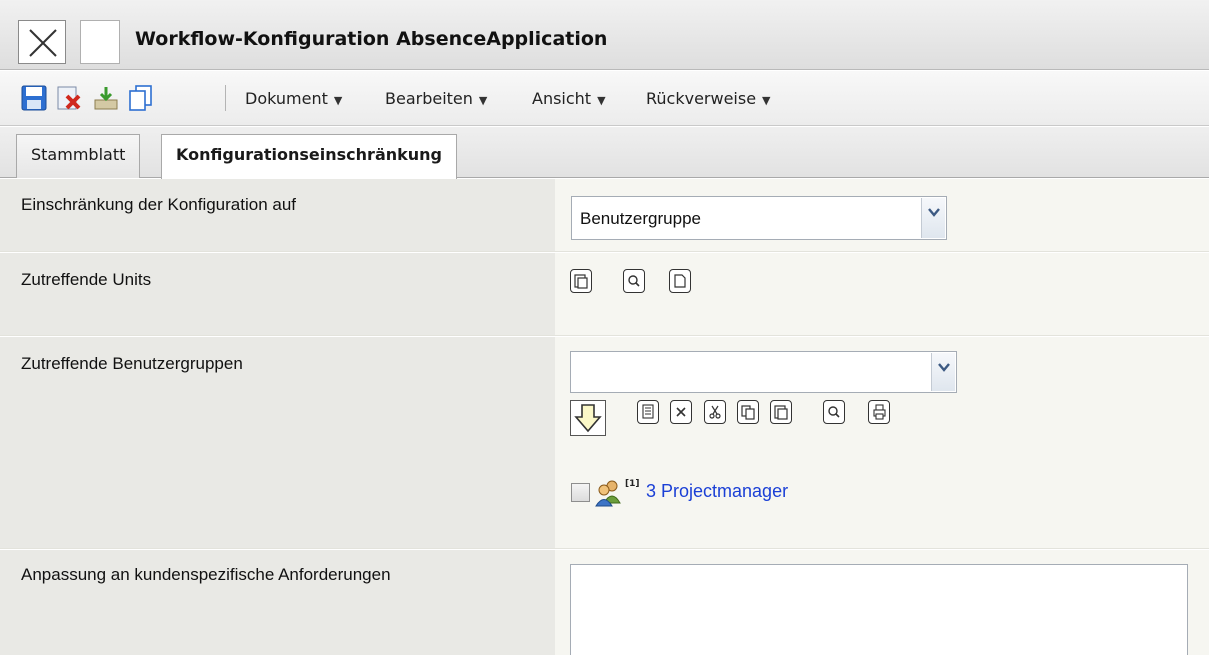 The height and width of the screenshot is (655, 1209). I want to click on restriction-label: Einschränkung der Konfiguration auf, so click(159, 204).